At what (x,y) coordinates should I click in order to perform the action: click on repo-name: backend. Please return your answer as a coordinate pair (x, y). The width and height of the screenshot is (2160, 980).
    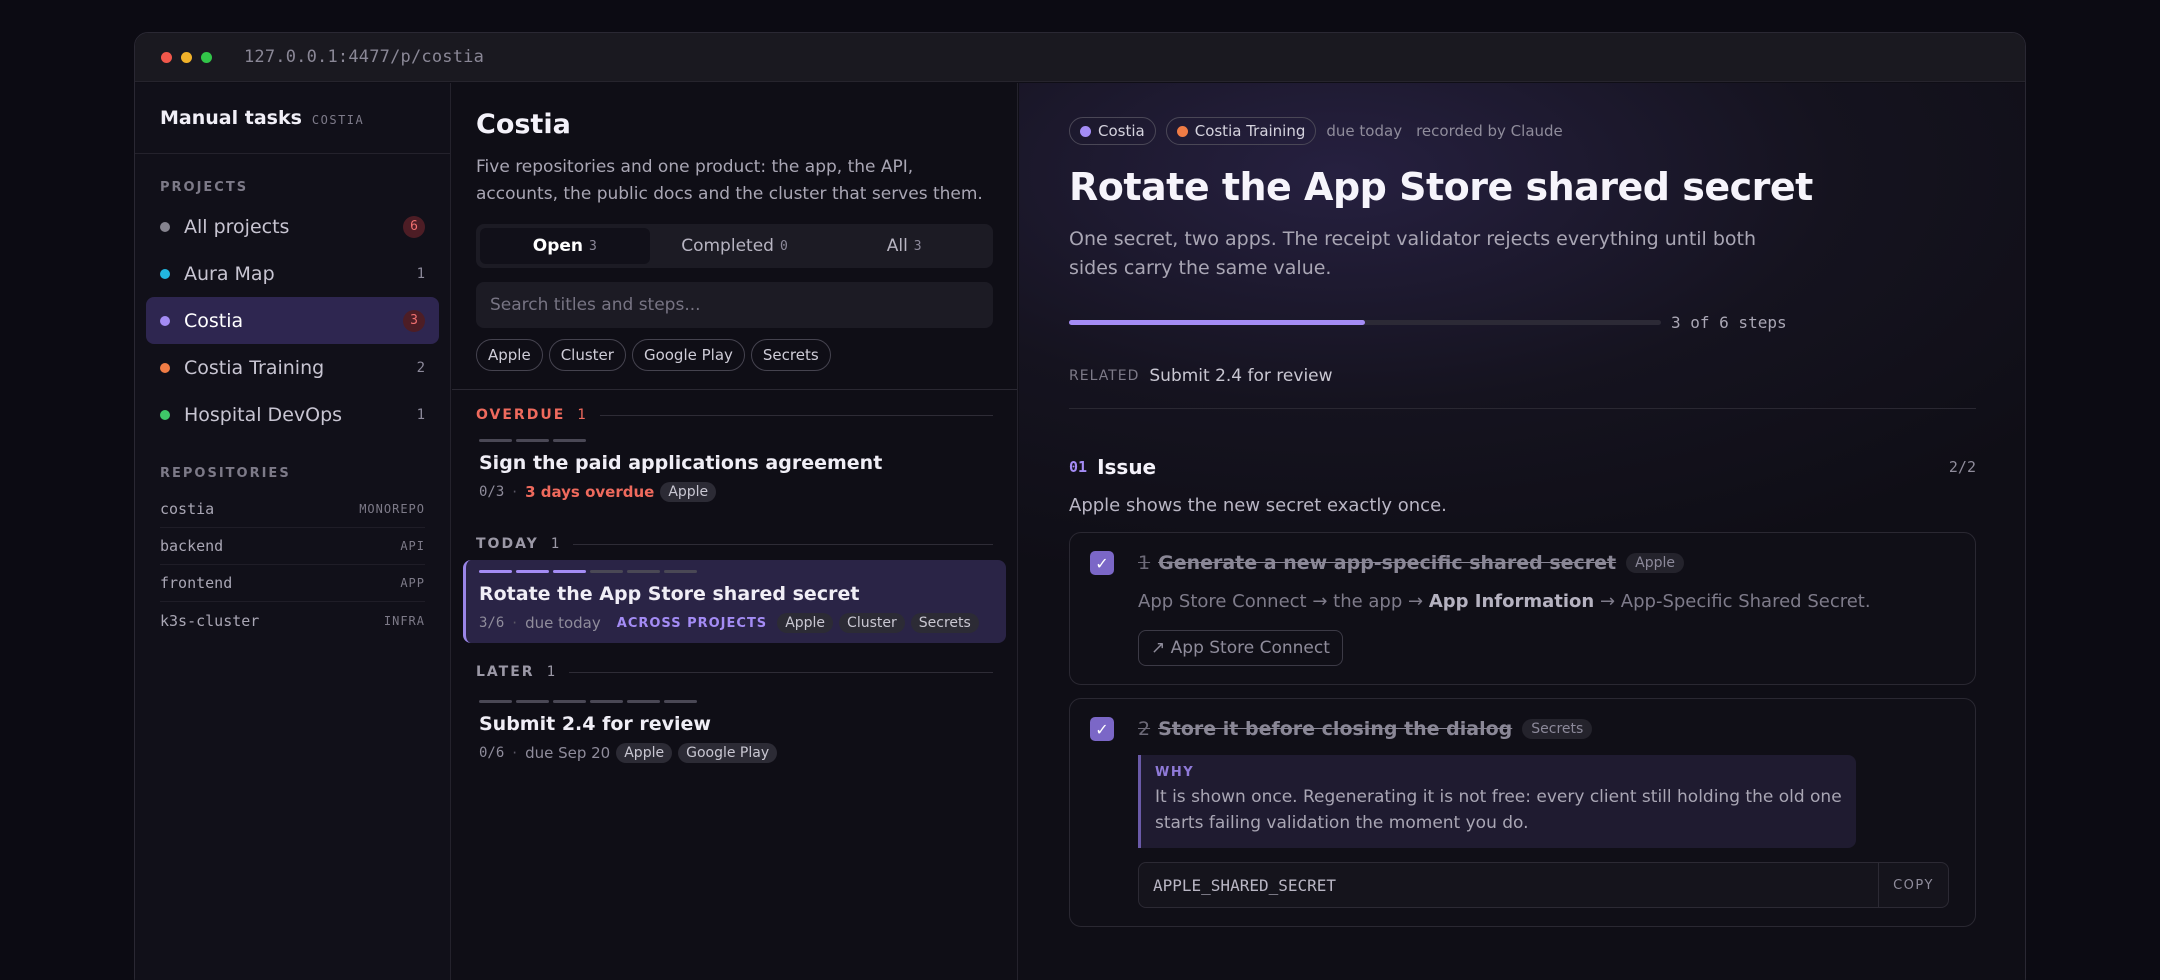
    Looking at the image, I should click on (192, 546).